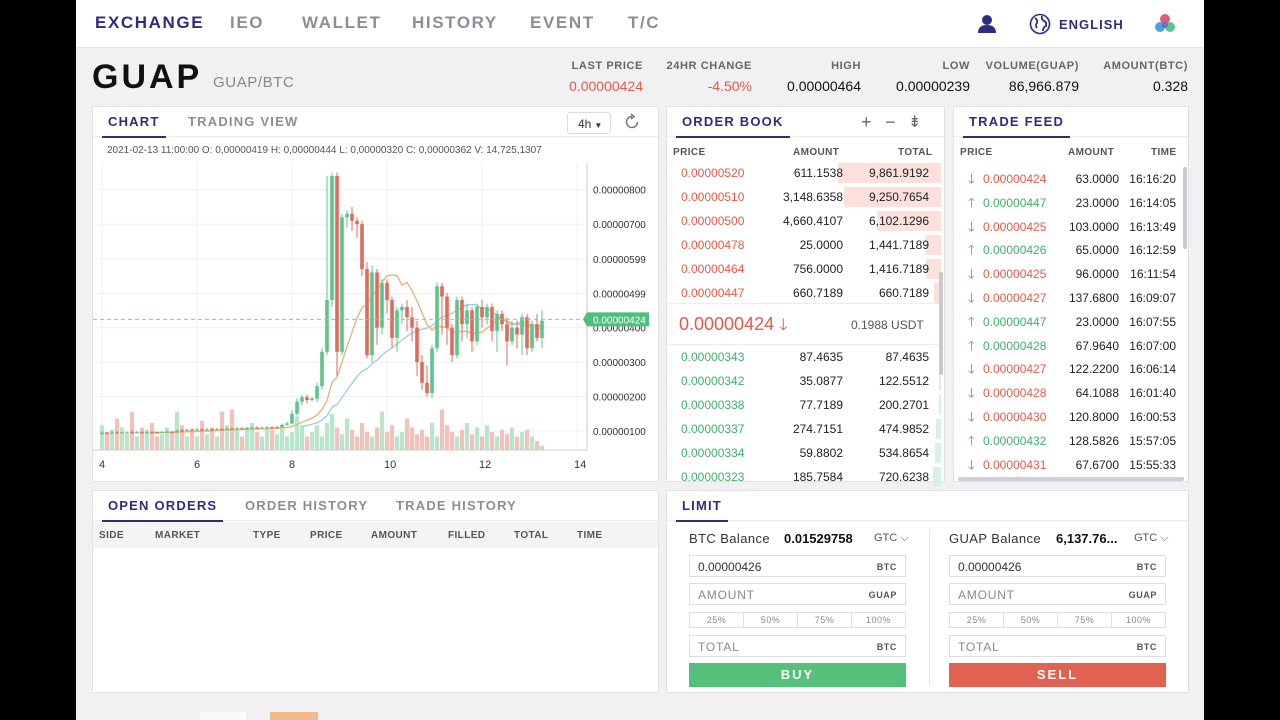 This screenshot has width=1280, height=720. Describe the element at coordinates (805, 245) in the screenshot. I see `ask-row: 0.00000478 25.0000 1,441.7189` at that location.